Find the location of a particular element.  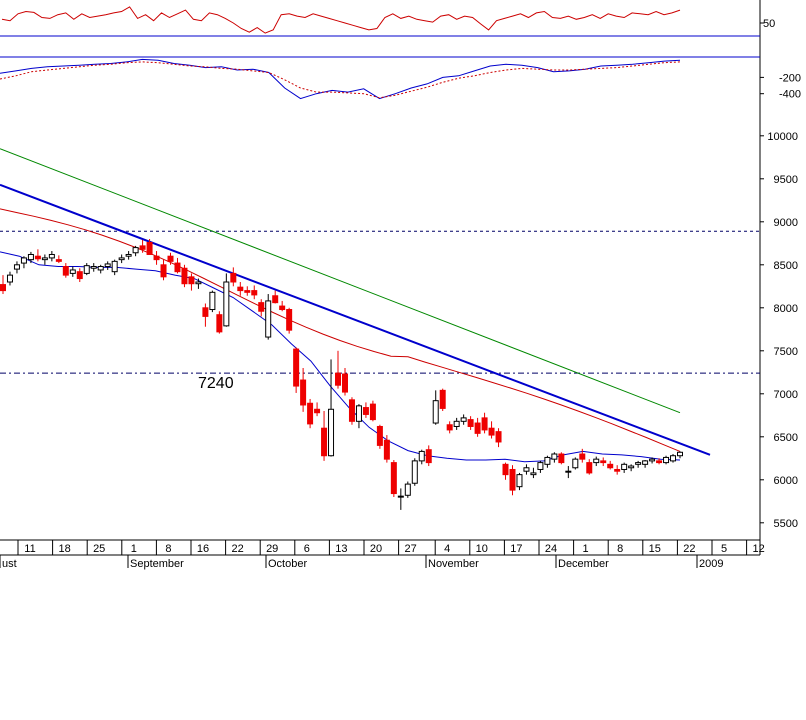

date-tick-label: 15 is located at coordinates (655, 549).